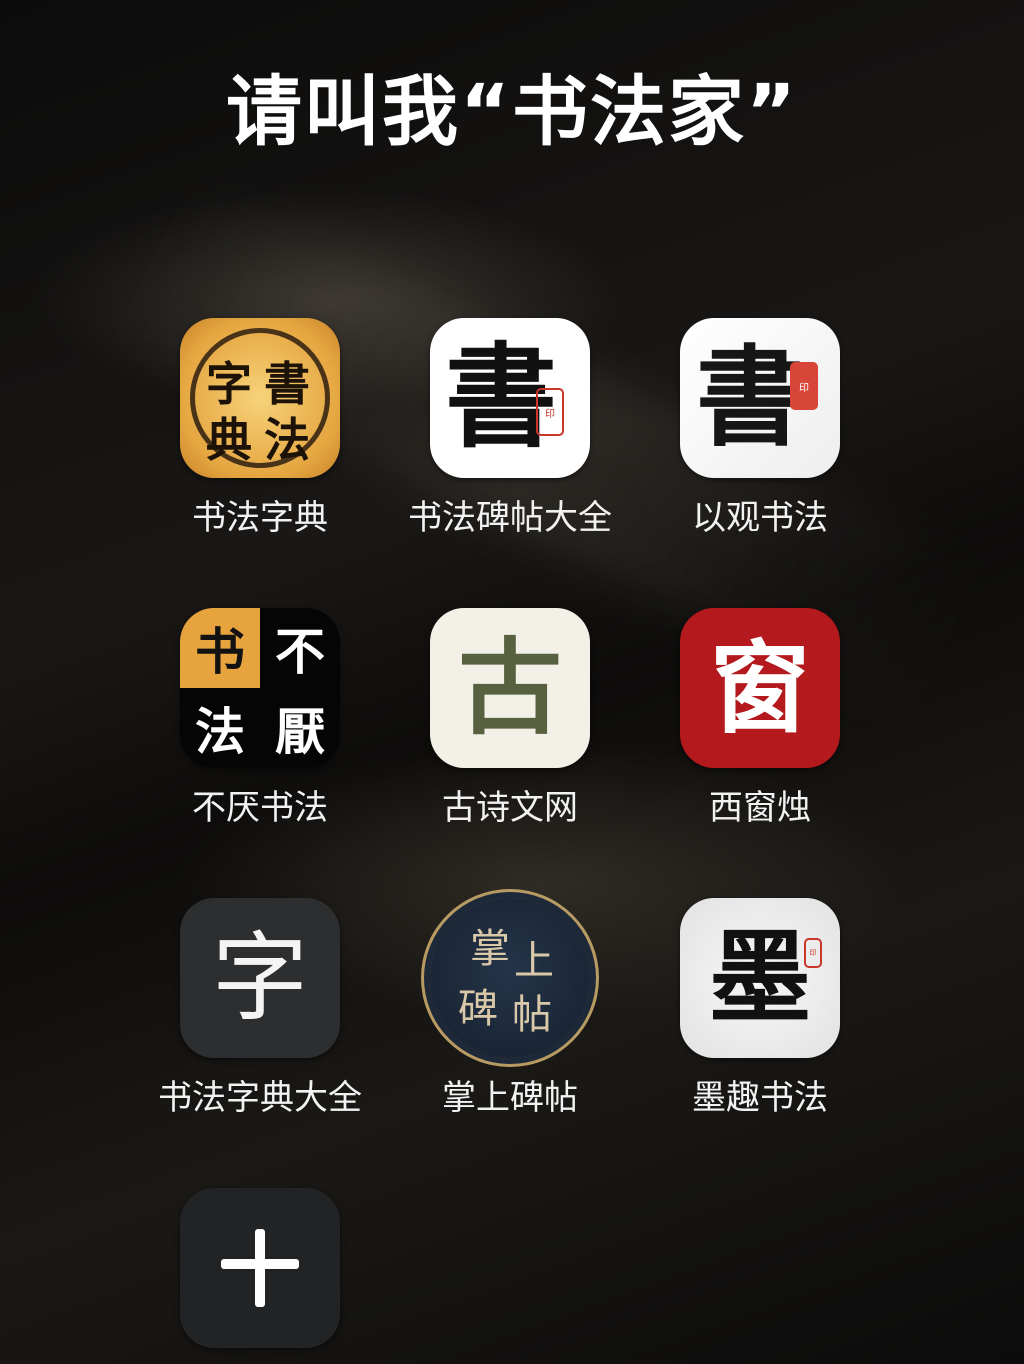 The image size is (1024, 1364). Describe the element at coordinates (532, 1015) in the screenshot. I see `zhangshang-glyph-4: 帖` at that location.